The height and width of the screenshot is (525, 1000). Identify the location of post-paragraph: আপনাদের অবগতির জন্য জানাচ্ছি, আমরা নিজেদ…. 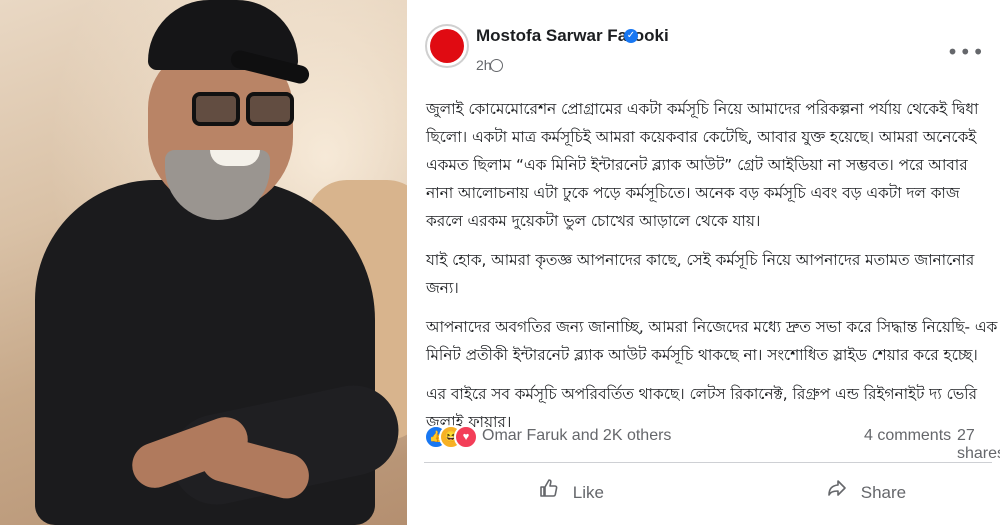
(712, 341).